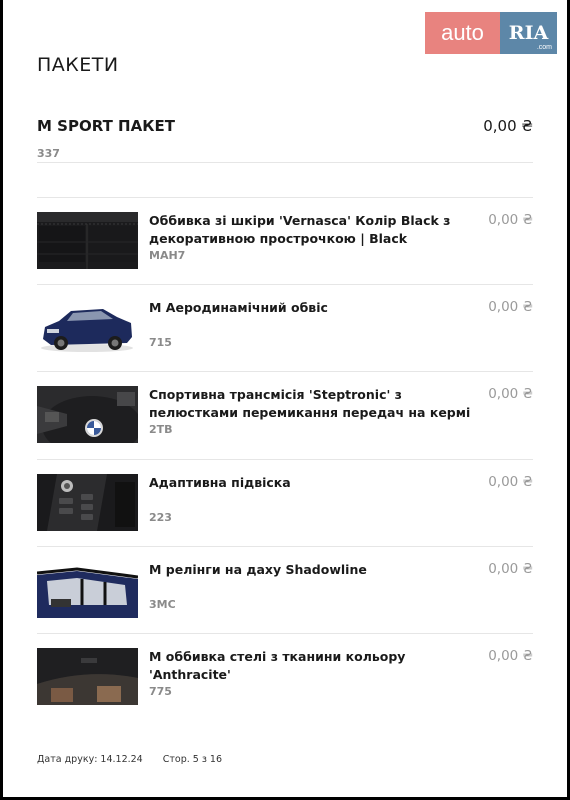 This screenshot has width=570, height=800. Describe the element at coordinates (258, 569) in the screenshot. I see `item-name: M релінги на даху Shadowline` at that location.